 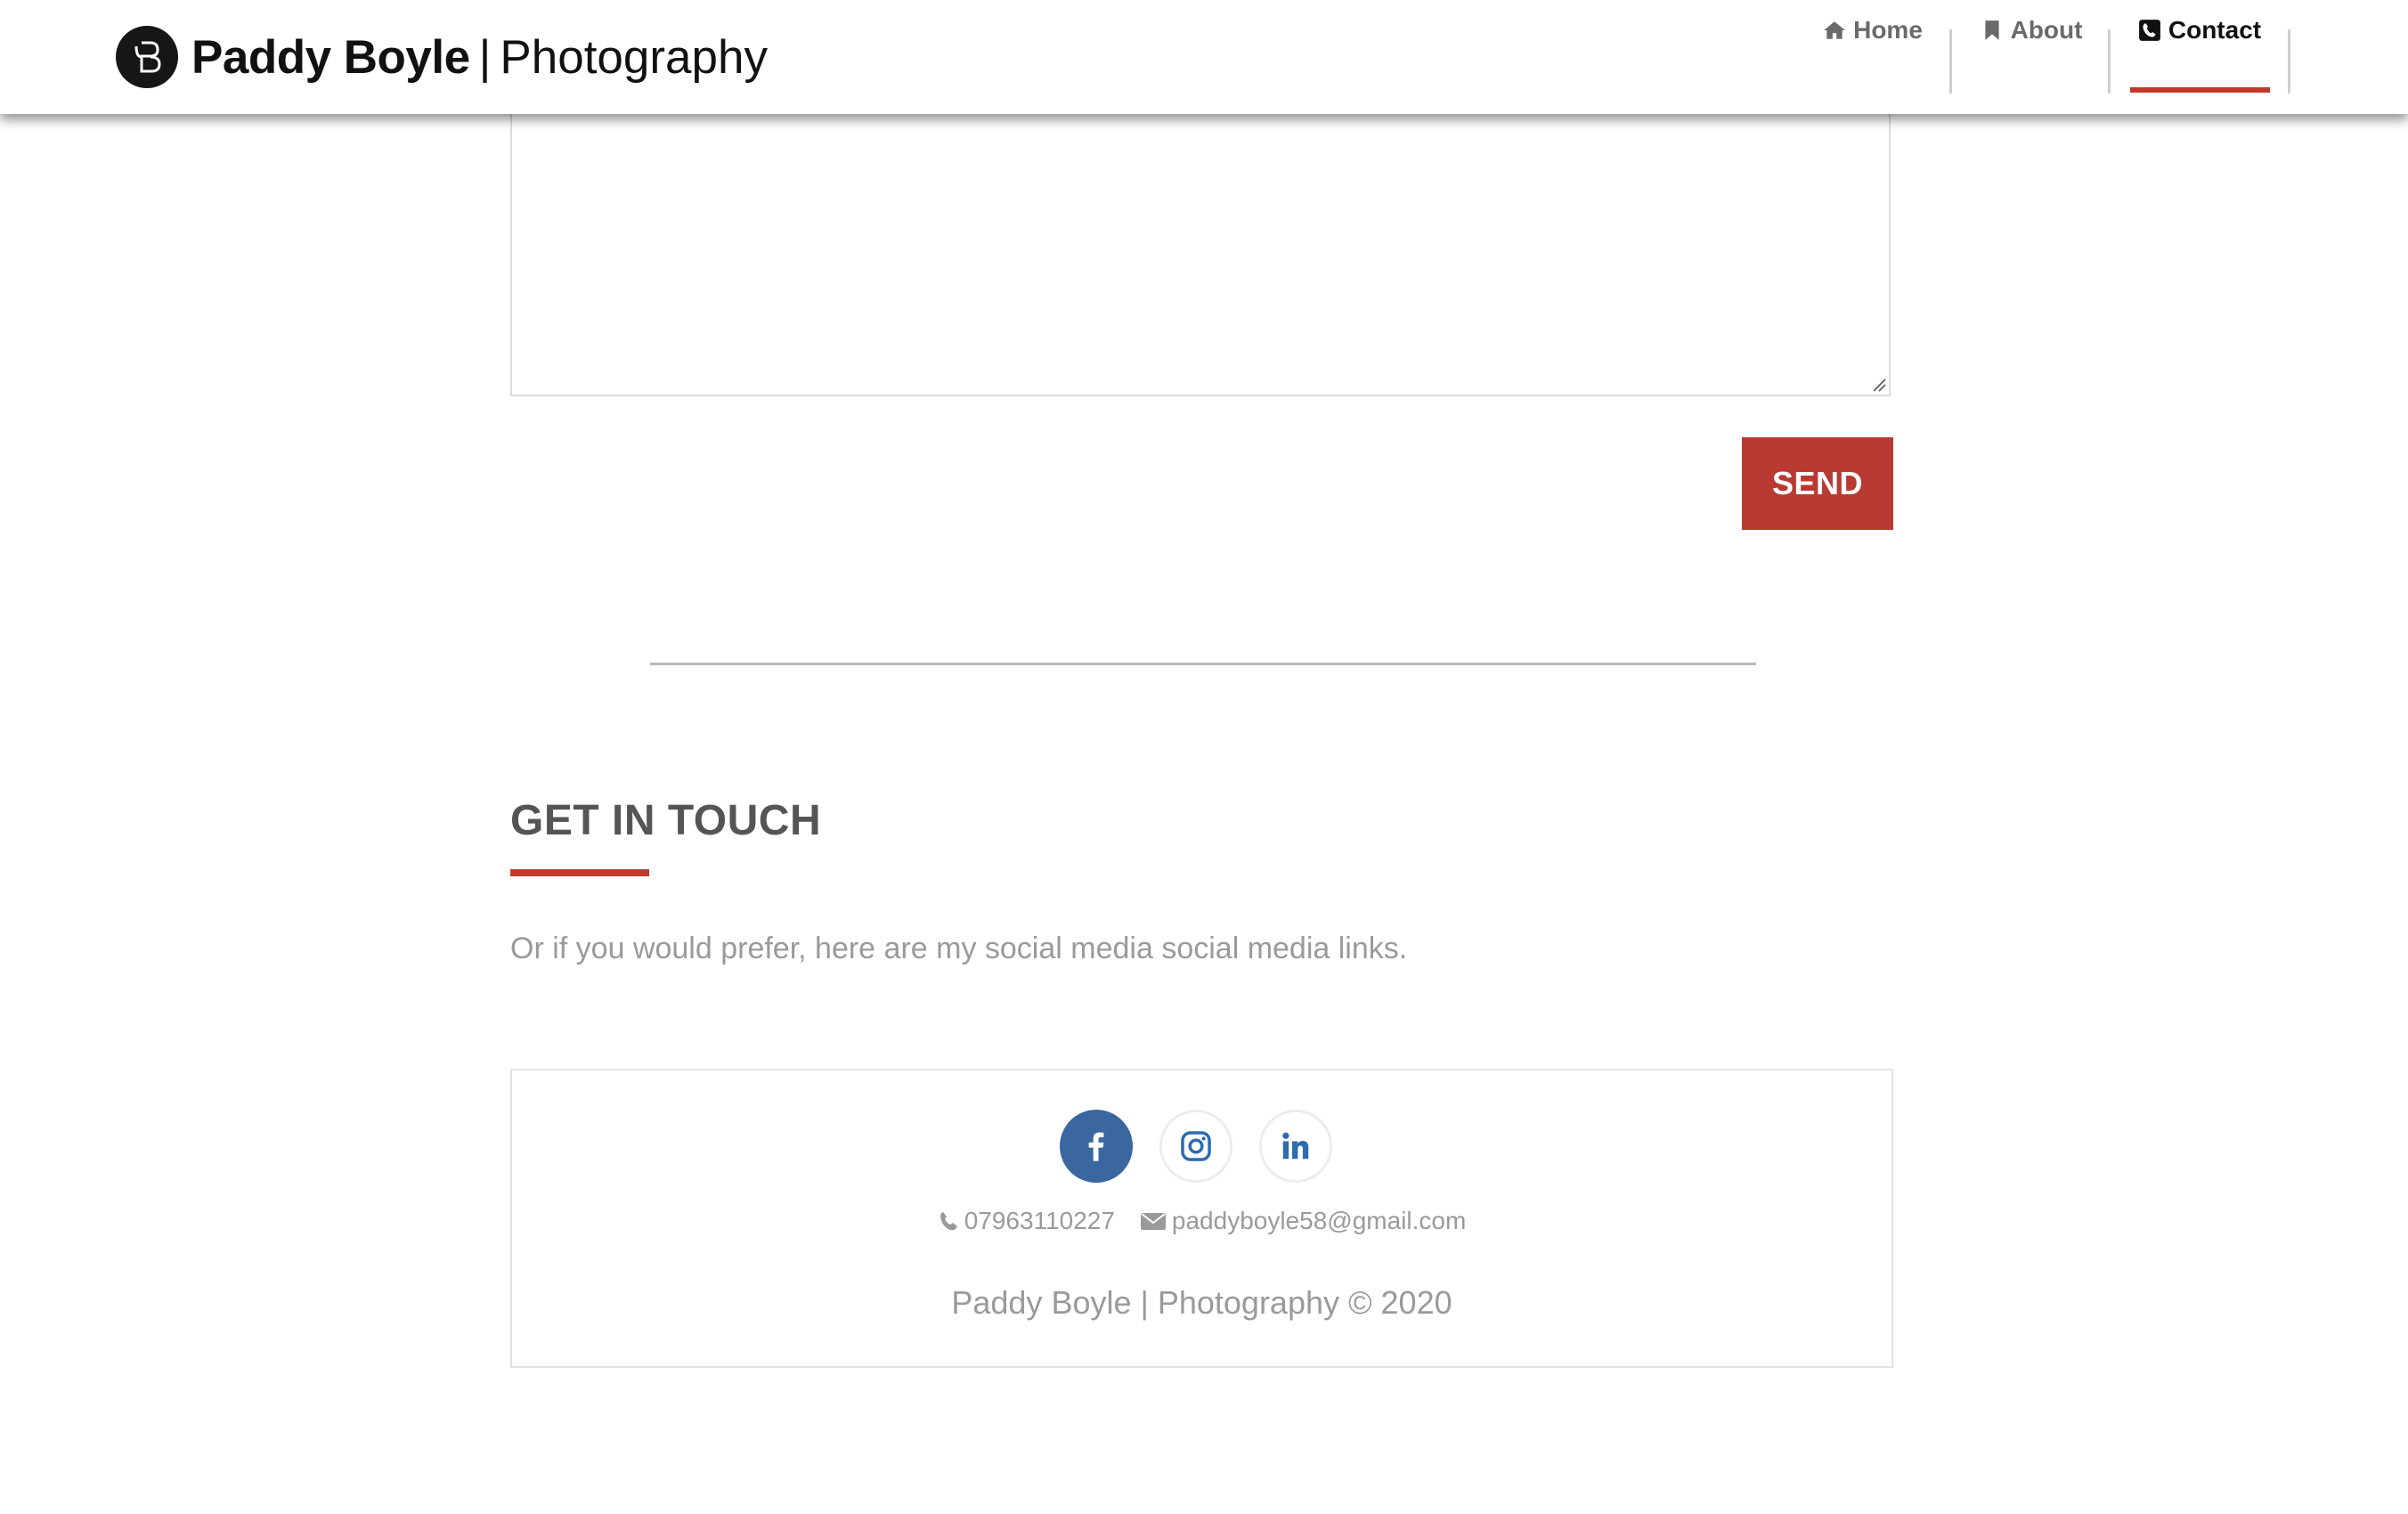 I want to click on nav-item-home: Home, so click(x=1873, y=30).